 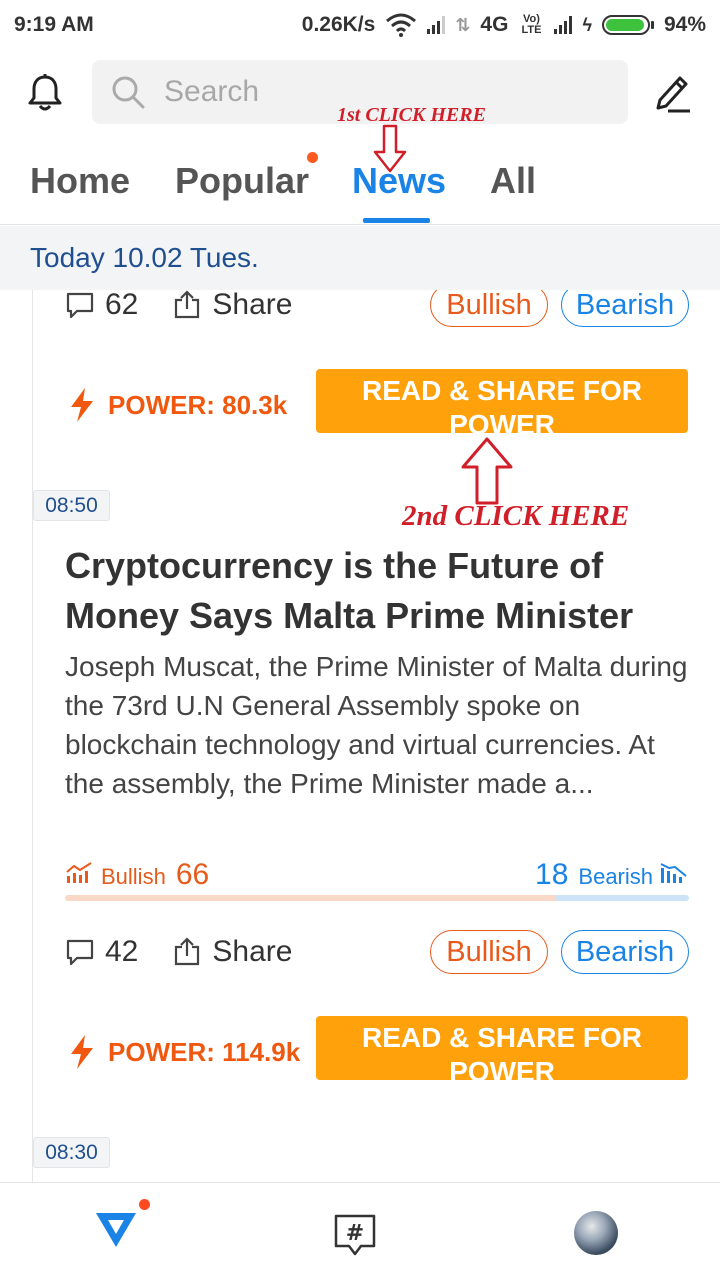 I want to click on comment-count: 62, so click(x=122, y=305).